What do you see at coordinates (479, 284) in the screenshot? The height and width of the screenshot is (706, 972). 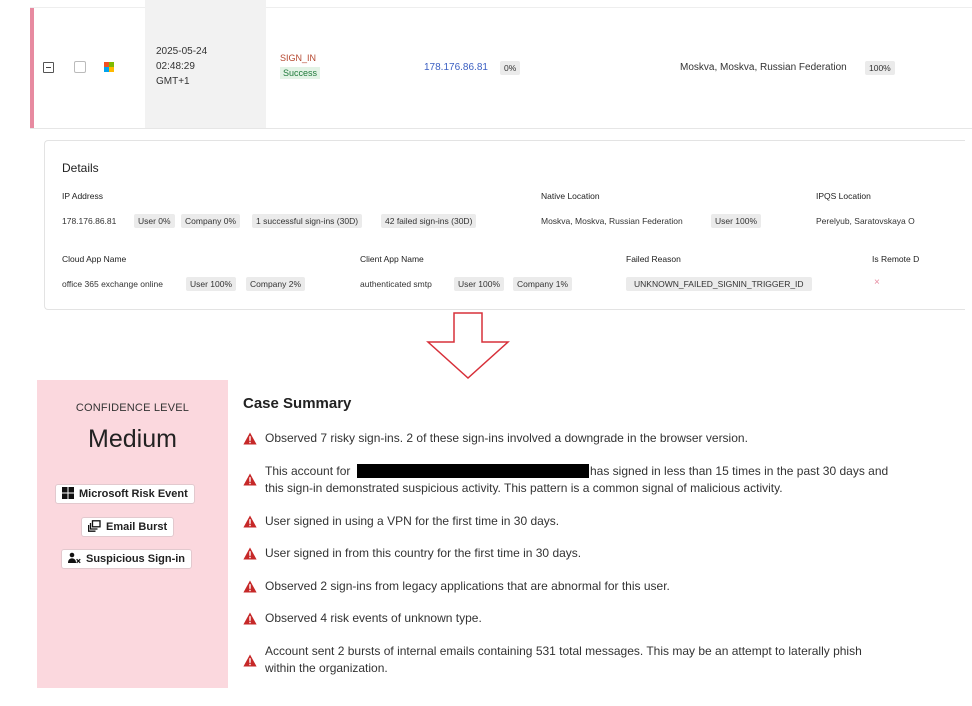 I see `client-user-chip: User 100%` at bounding box center [479, 284].